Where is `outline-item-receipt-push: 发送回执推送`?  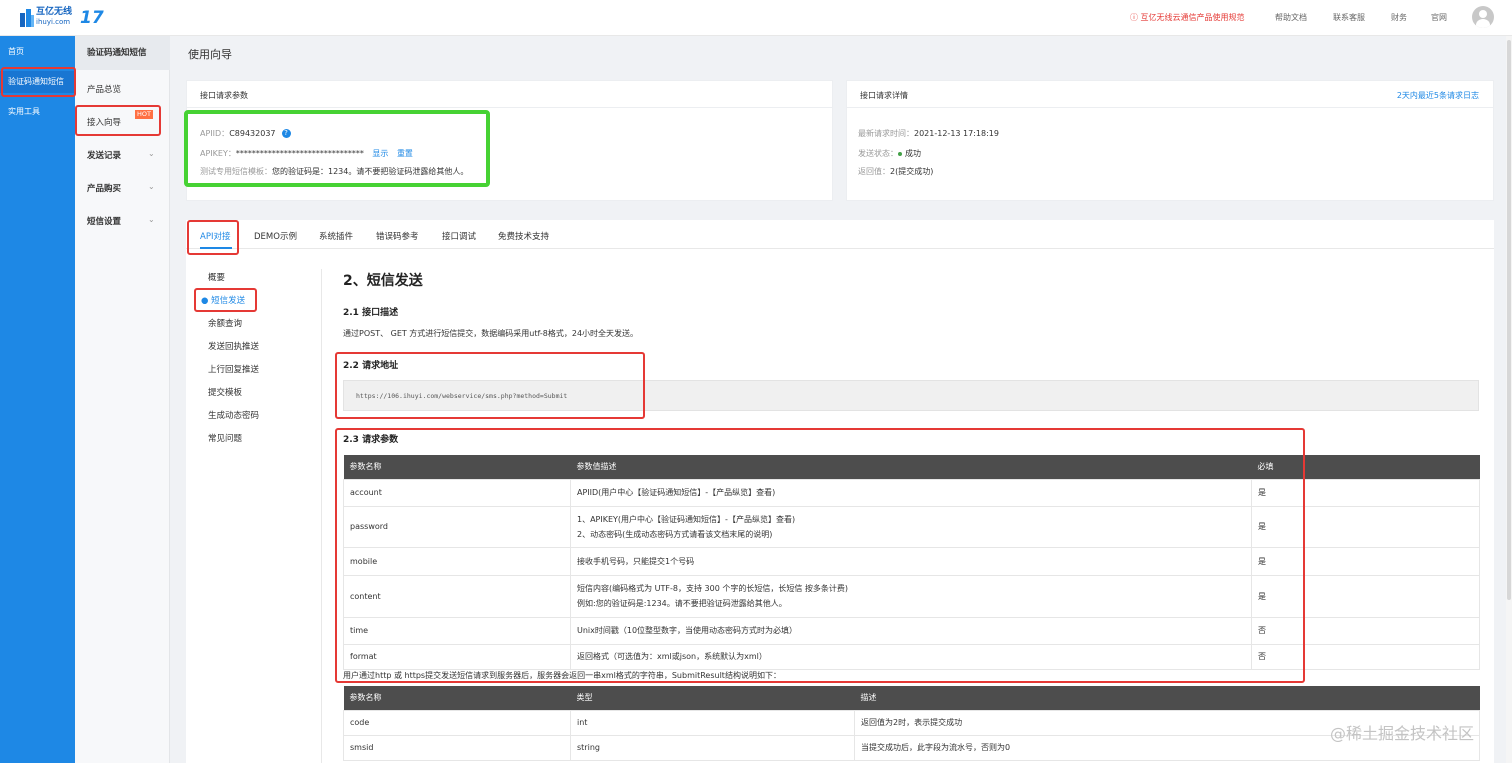 outline-item-receipt-push: 发送回执推送 is located at coordinates (233, 346).